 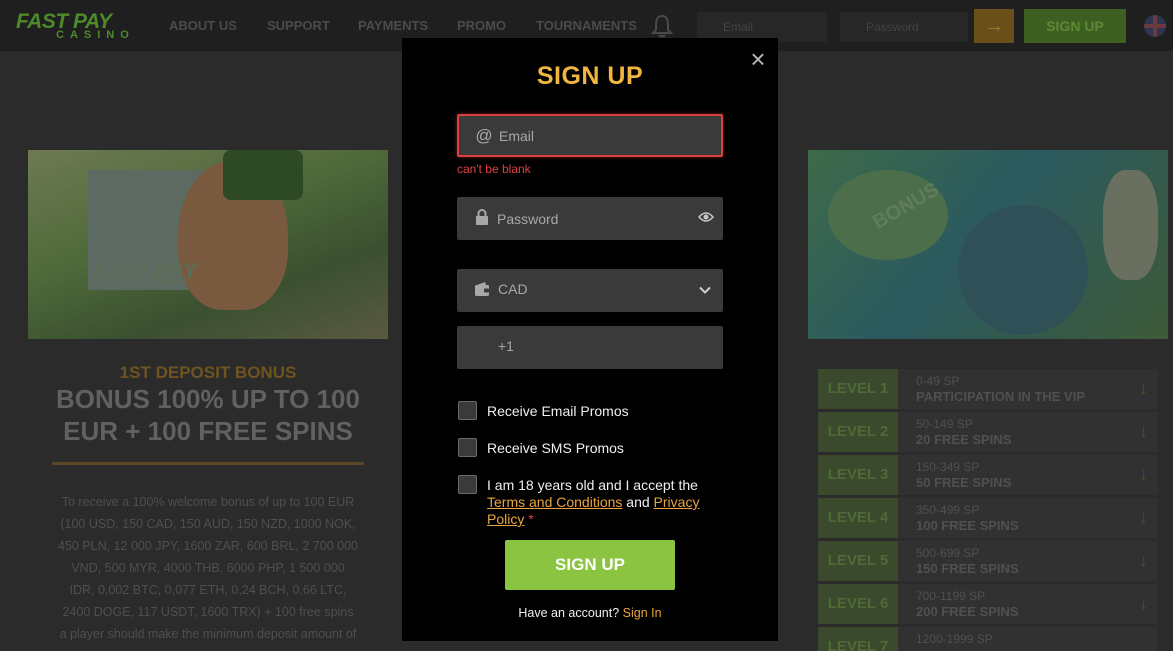 I want to click on terms-checkbox, so click(x=467, y=484).